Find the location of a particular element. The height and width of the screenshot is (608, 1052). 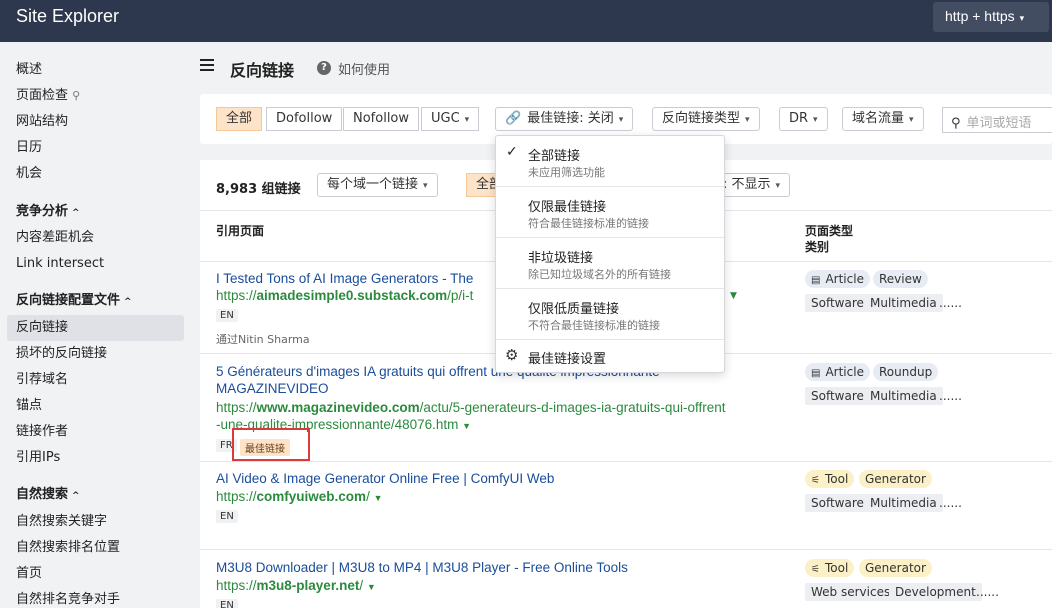

link-count: 8,983 组链接 is located at coordinates (258, 189).